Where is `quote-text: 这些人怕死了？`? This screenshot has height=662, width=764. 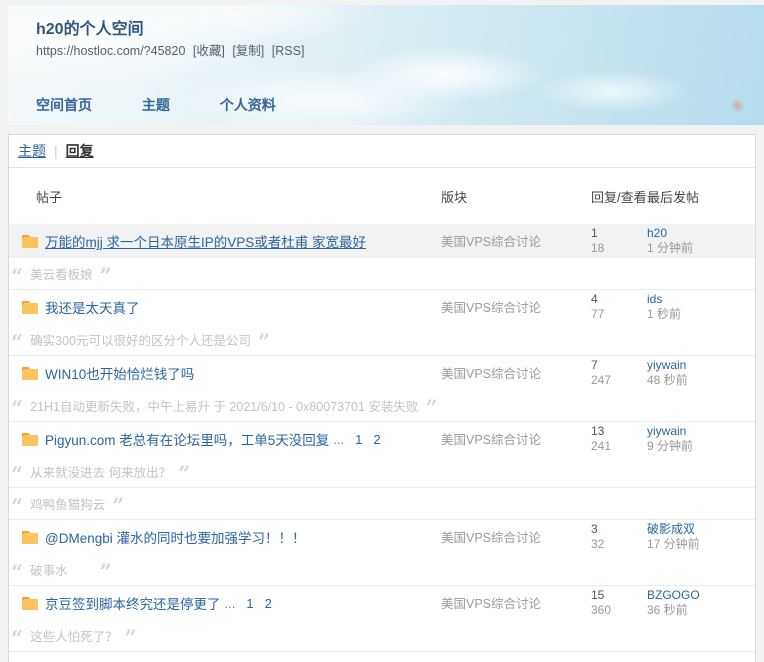 quote-text: 这些人怕死了？ is located at coordinates (74, 637).